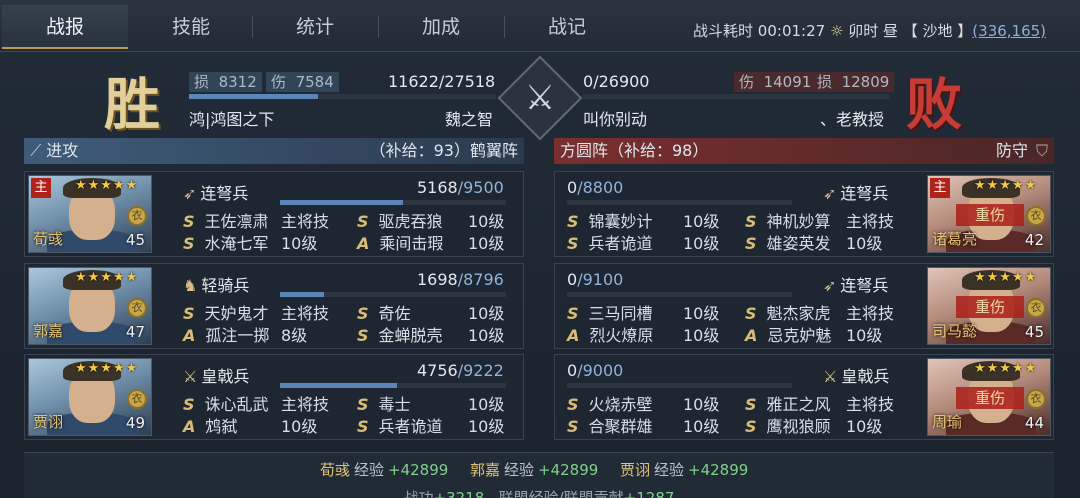 The image size is (1080, 498). What do you see at coordinates (437, 279) in the screenshot?
I see `troop-current: 1698` at bounding box center [437, 279].